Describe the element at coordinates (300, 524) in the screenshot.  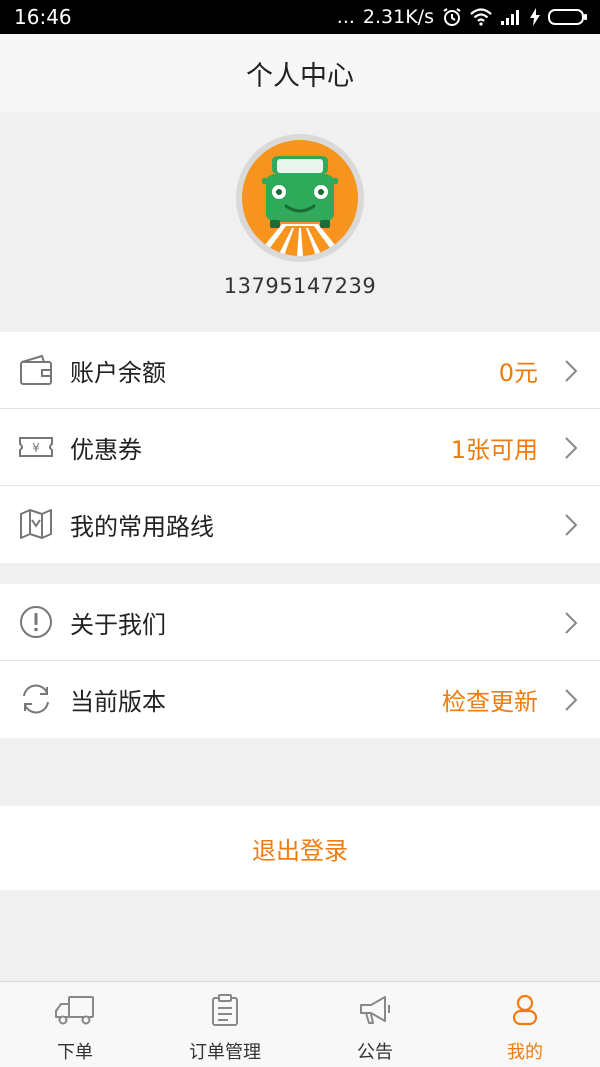
I see `menu-row-routes: 我的常用路线` at that location.